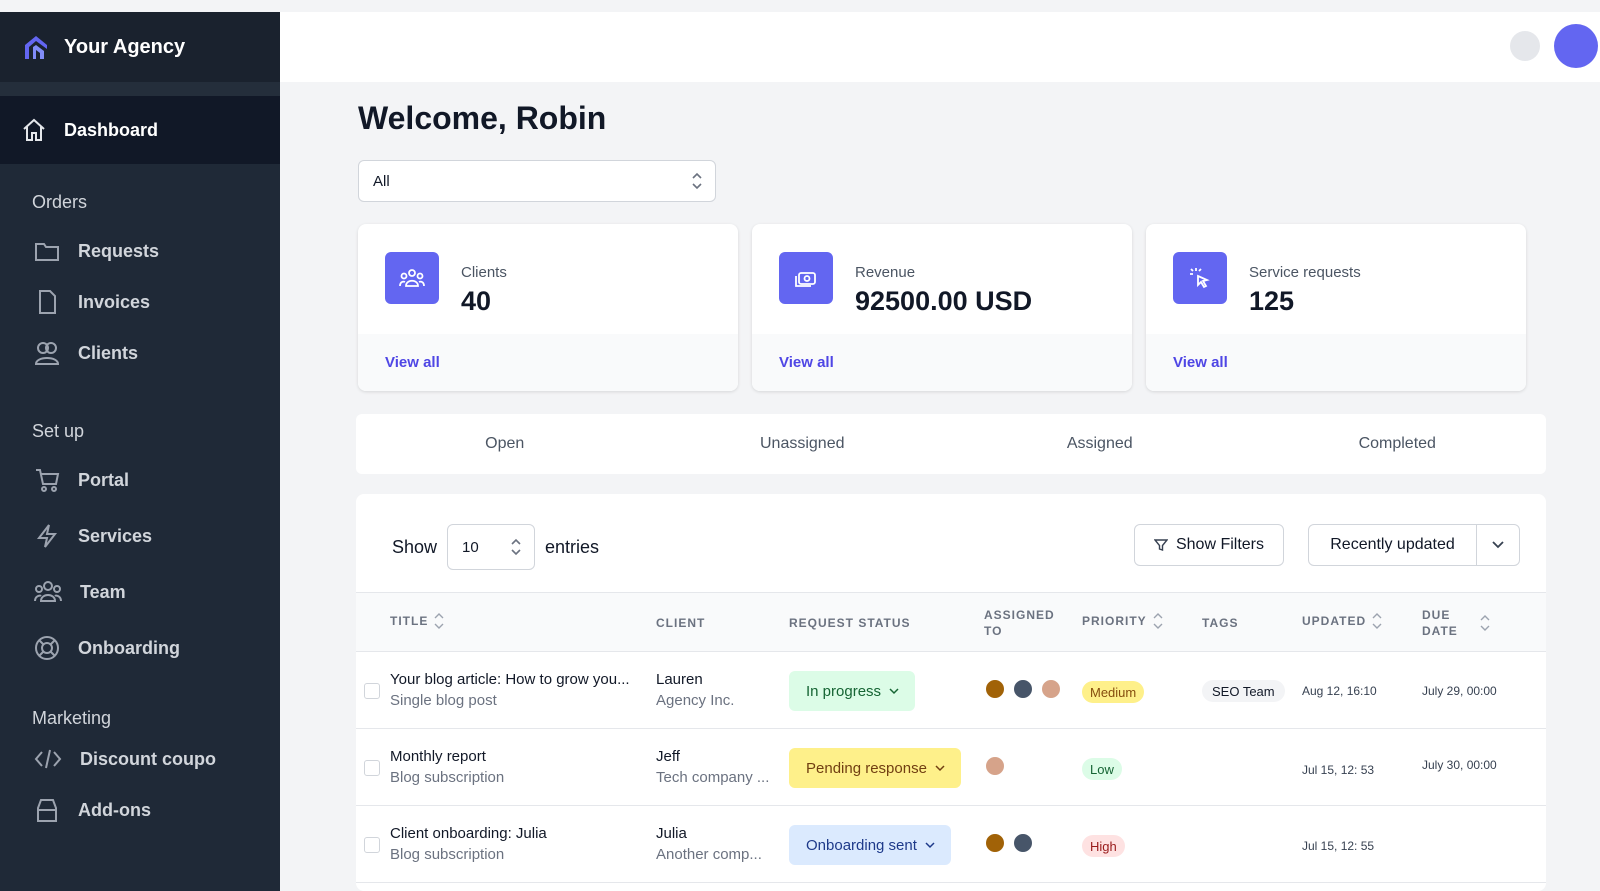 The image size is (1600, 891). I want to click on sort-select-value: Recently updated, so click(1392, 544).